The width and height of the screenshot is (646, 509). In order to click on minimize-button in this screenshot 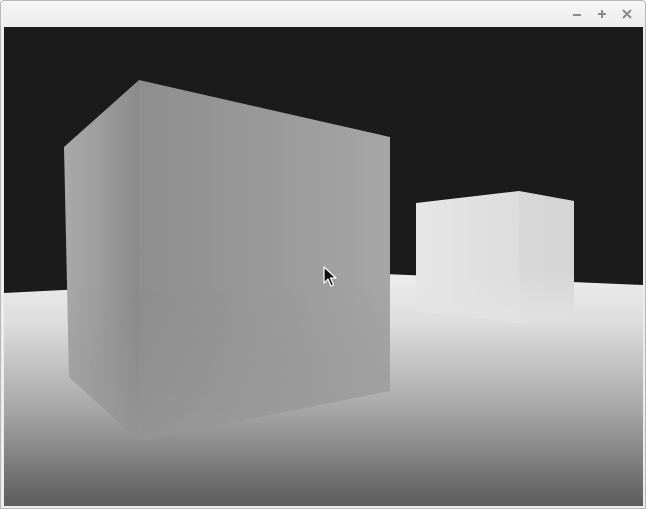, I will do `click(577, 14)`.